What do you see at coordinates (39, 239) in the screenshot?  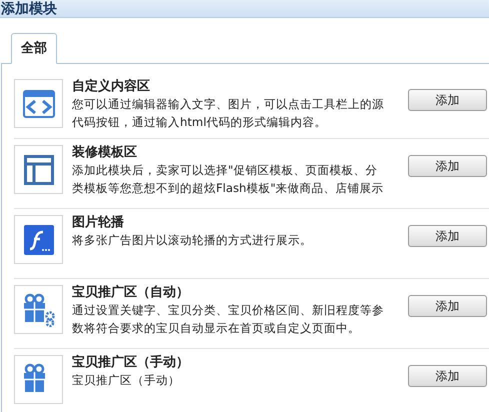 I see `flash-icon` at bounding box center [39, 239].